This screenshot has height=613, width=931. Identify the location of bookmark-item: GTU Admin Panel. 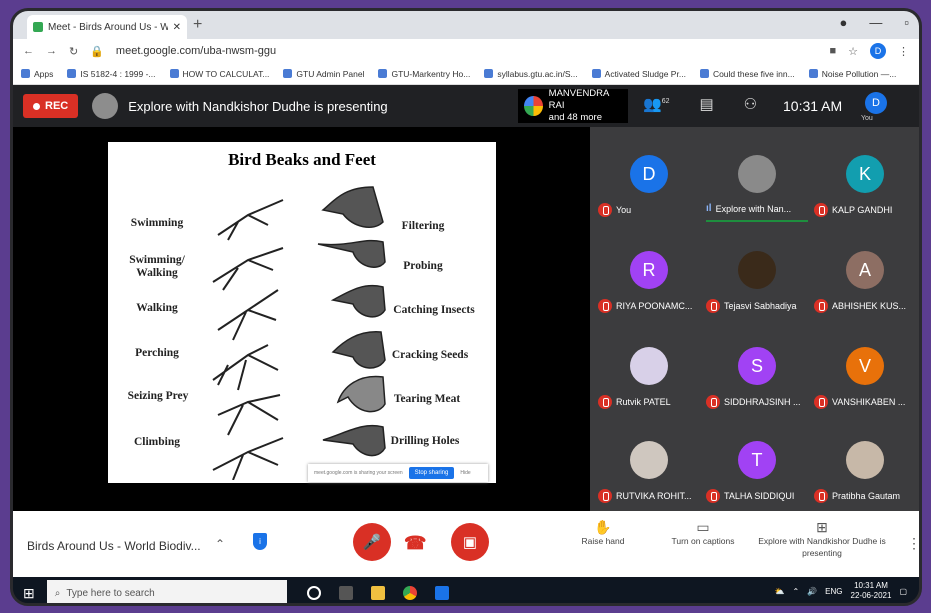
(323, 74).